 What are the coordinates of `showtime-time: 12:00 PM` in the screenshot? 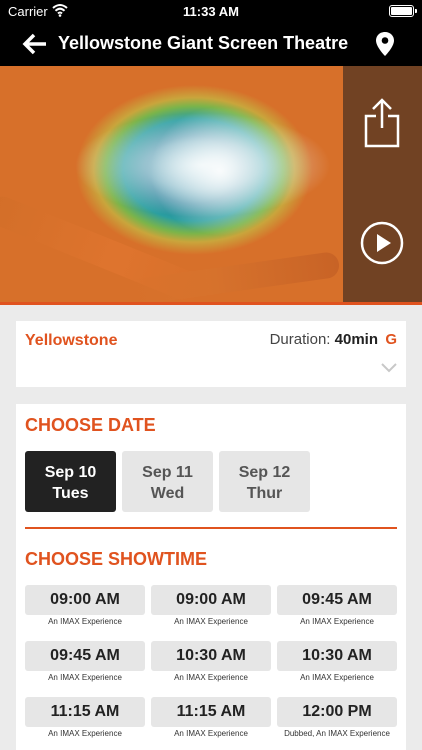 It's located at (337, 712).